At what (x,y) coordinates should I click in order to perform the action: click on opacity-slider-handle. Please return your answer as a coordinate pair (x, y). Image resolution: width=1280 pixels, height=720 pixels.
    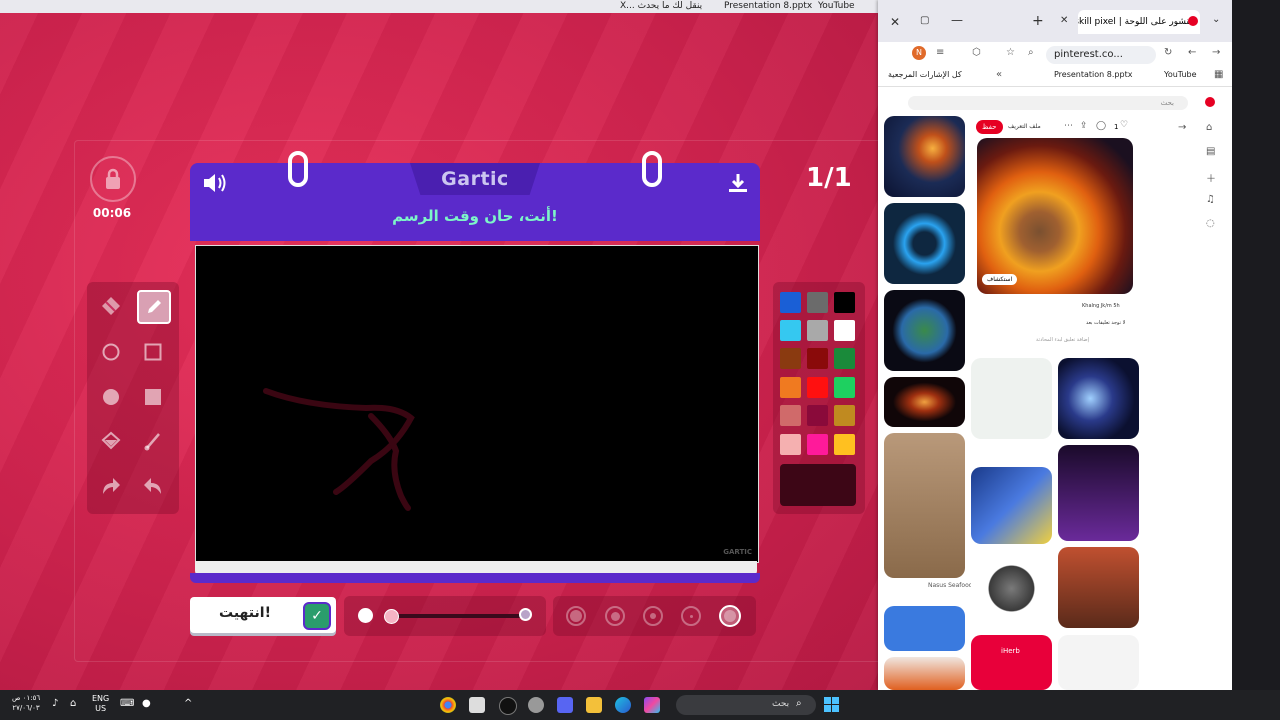
    Looking at the image, I should click on (391, 616).